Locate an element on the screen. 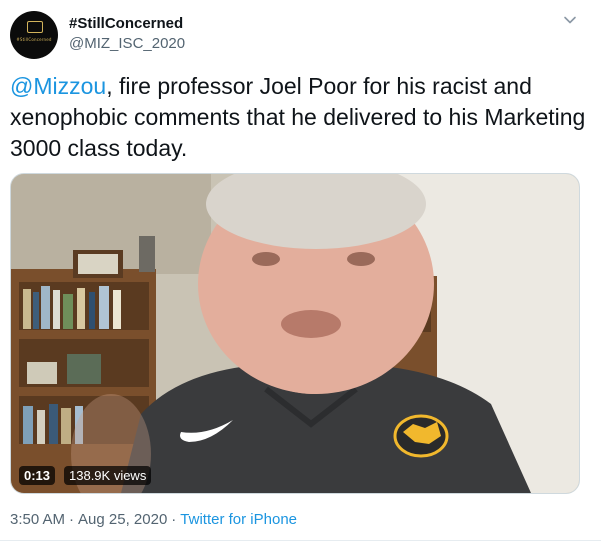 Image resolution: width=601 pixels, height=542 pixels. author-display-name: #StillConcerned is located at coordinates (126, 24).